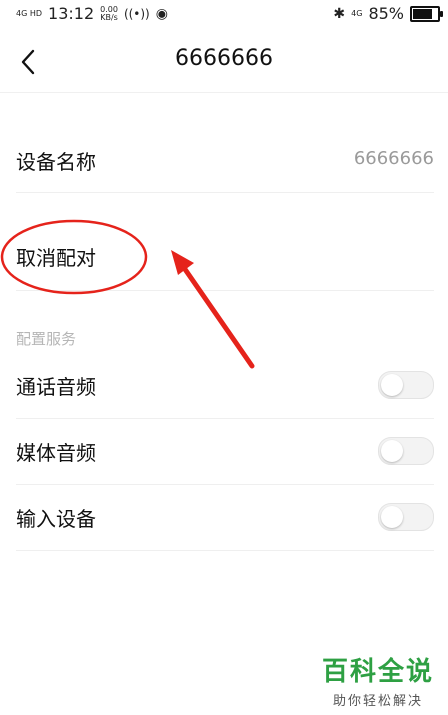 This screenshot has width=448, height=715. I want to click on unpair-label: 取消配对, so click(56, 258).